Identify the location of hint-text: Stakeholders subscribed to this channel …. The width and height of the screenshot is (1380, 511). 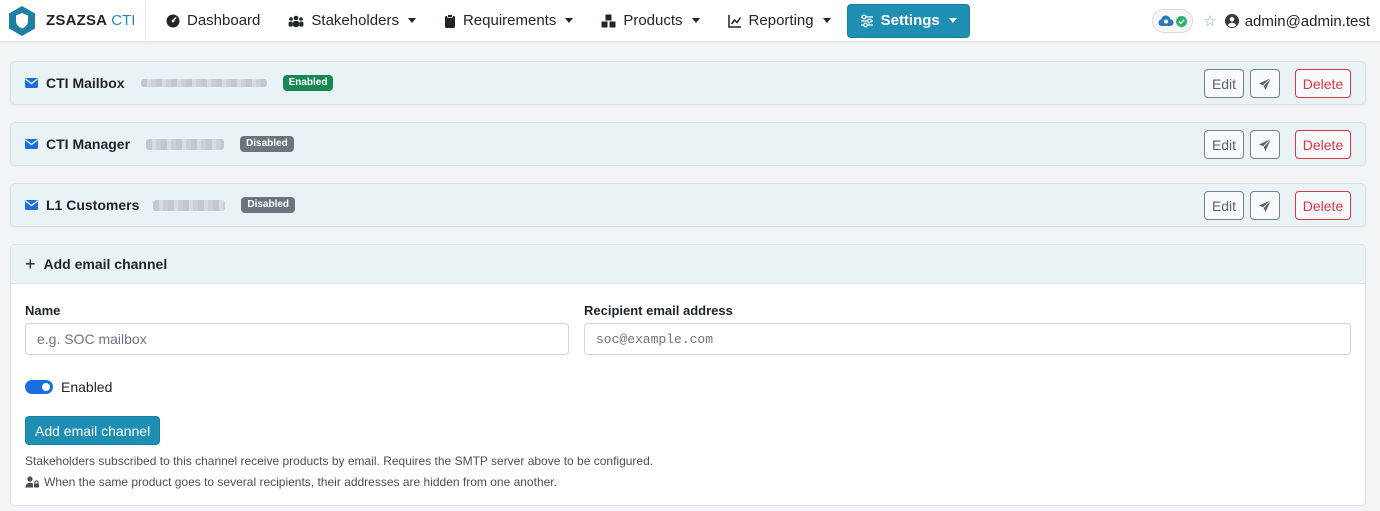
(339, 461).